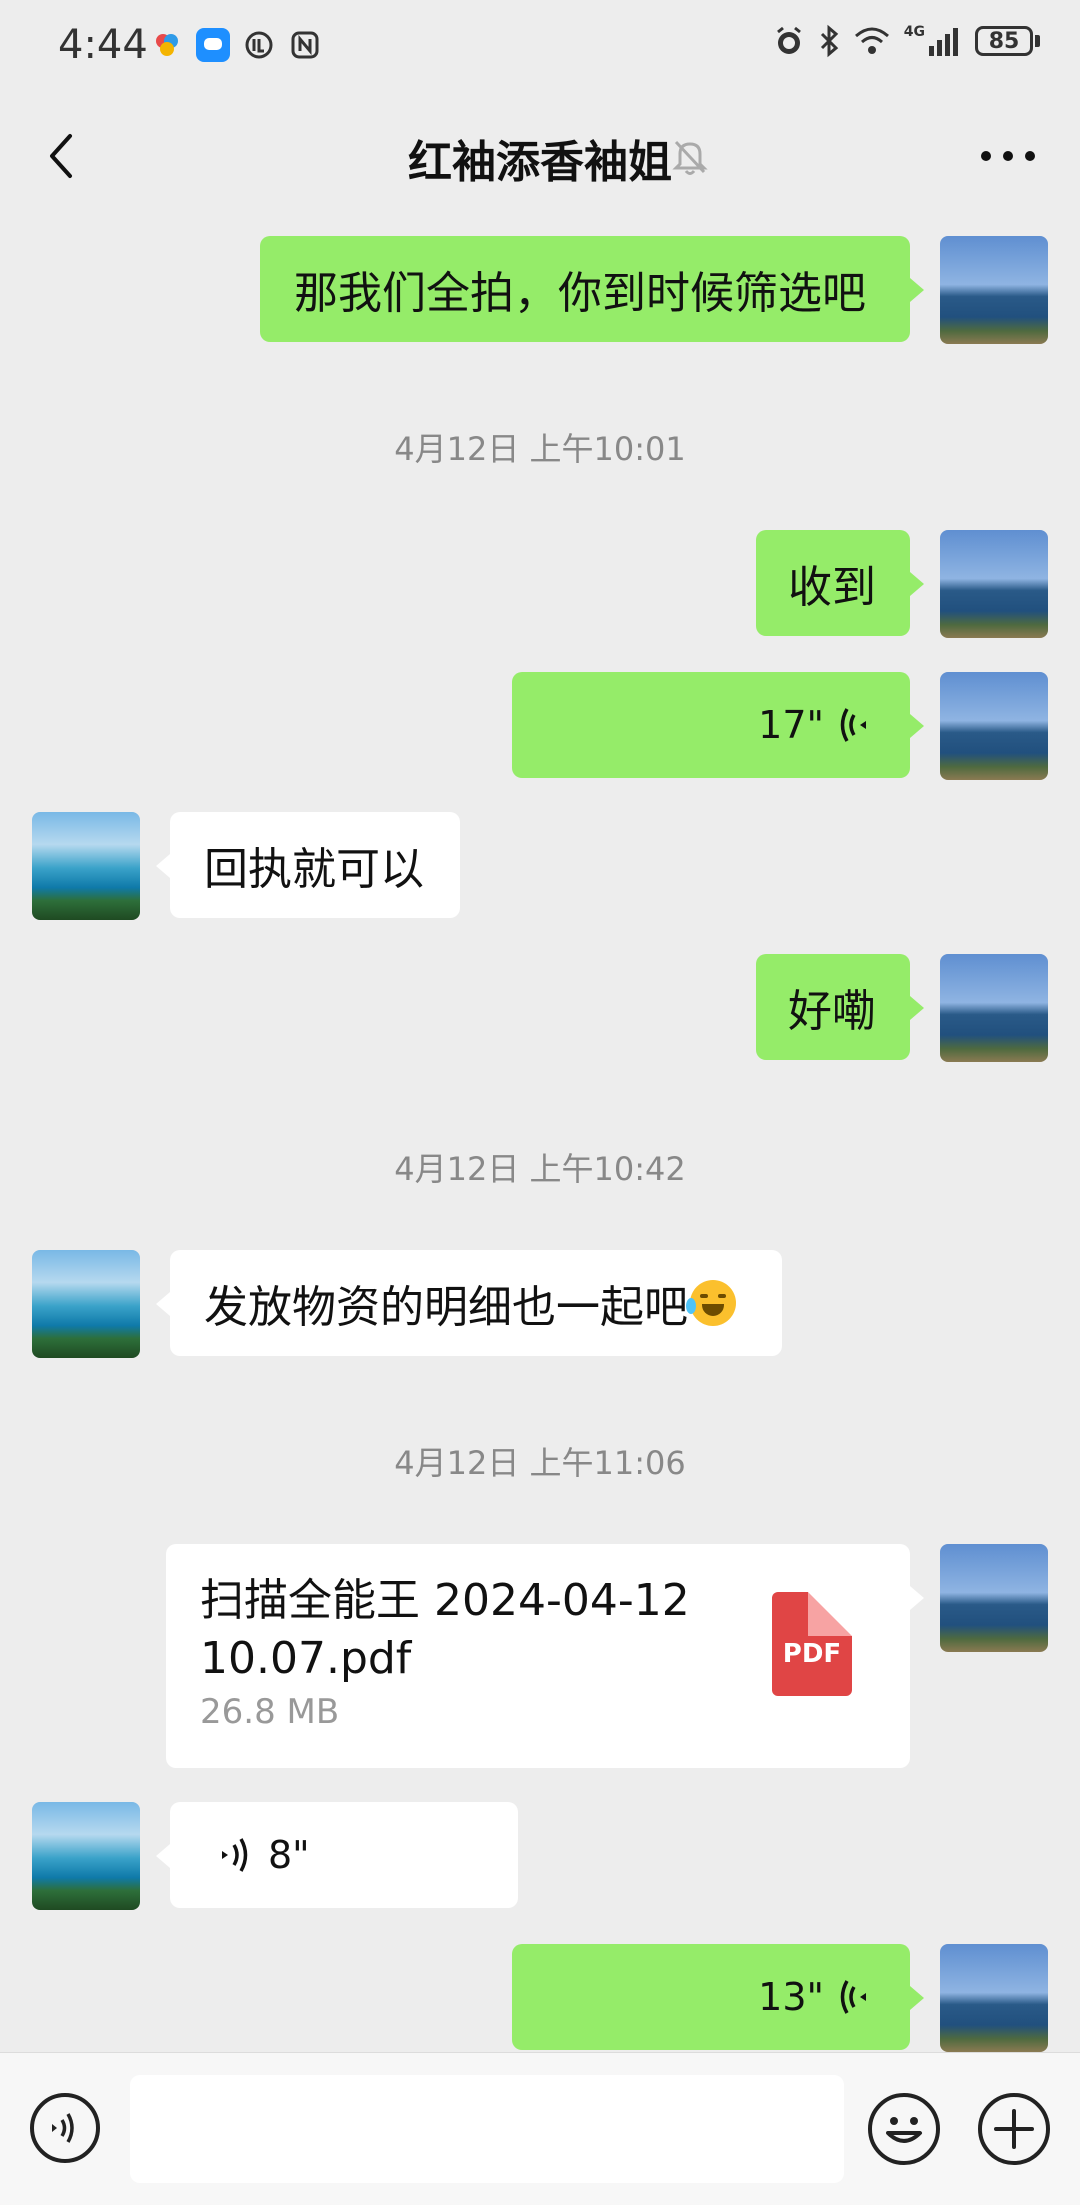 Image resolution: width=1080 pixels, height=2205 pixels. I want to click on message-bubble: 回执就可以, so click(308, 865).